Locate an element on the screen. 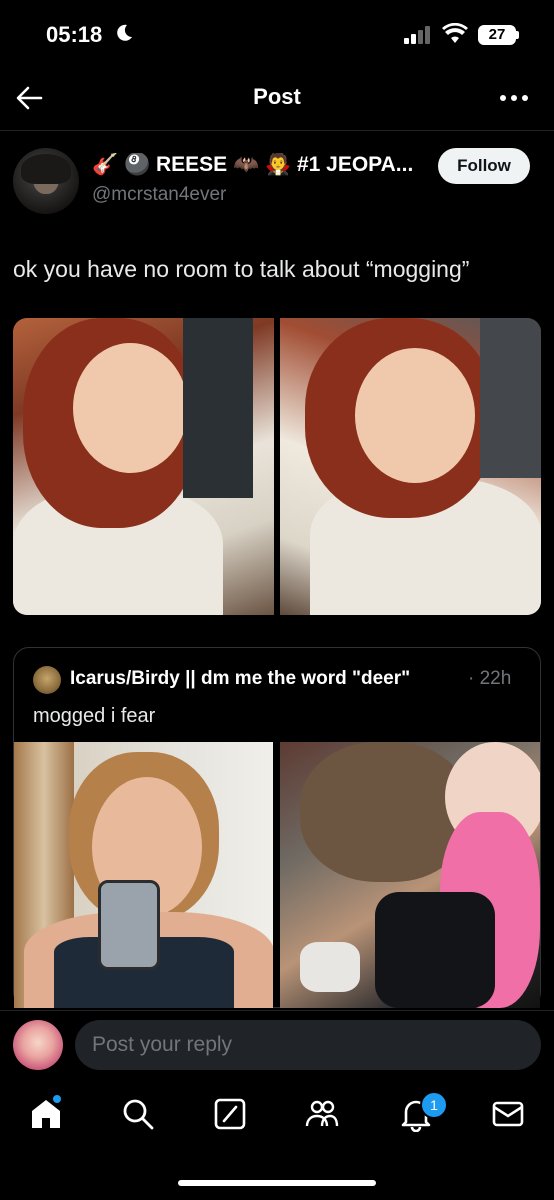 Image resolution: width=554 pixels, height=1200 pixels. status-time: 05:18 is located at coordinates (74, 34).